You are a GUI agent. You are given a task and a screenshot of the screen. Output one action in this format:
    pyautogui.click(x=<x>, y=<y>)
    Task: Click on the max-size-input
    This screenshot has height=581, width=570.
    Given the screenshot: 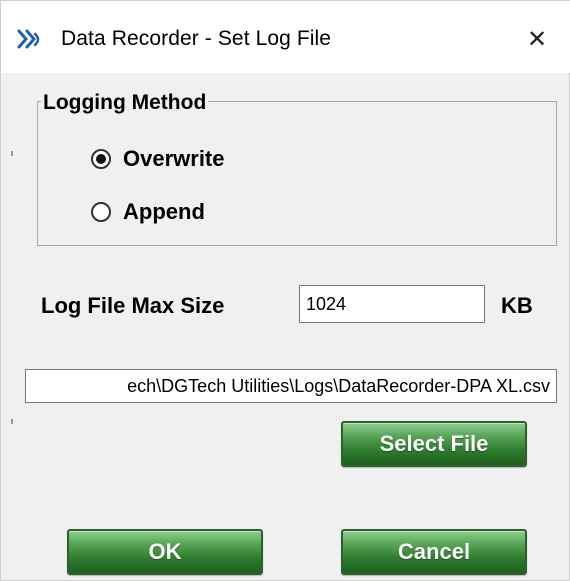 What is the action you would take?
    pyautogui.click(x=392, y=304)
    